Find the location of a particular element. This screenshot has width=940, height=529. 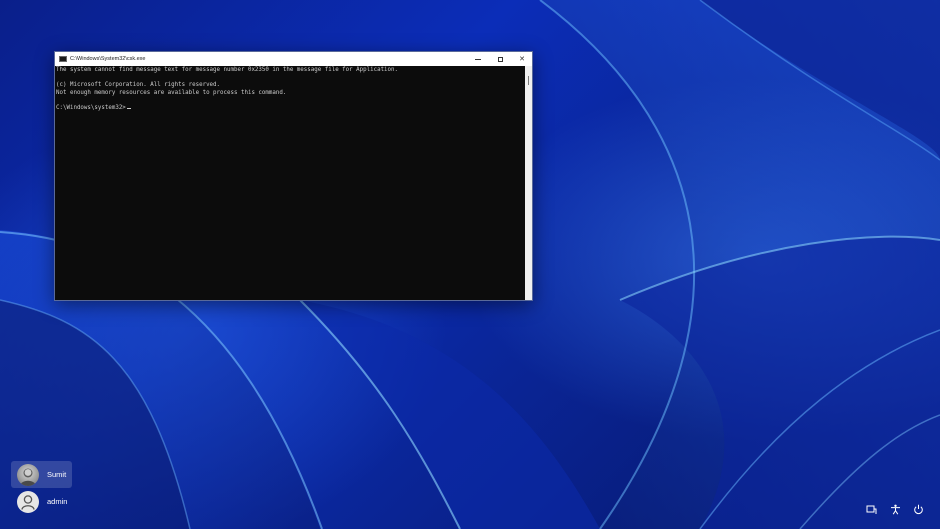

close-button: ✕ is located at coordinates (522, 59).